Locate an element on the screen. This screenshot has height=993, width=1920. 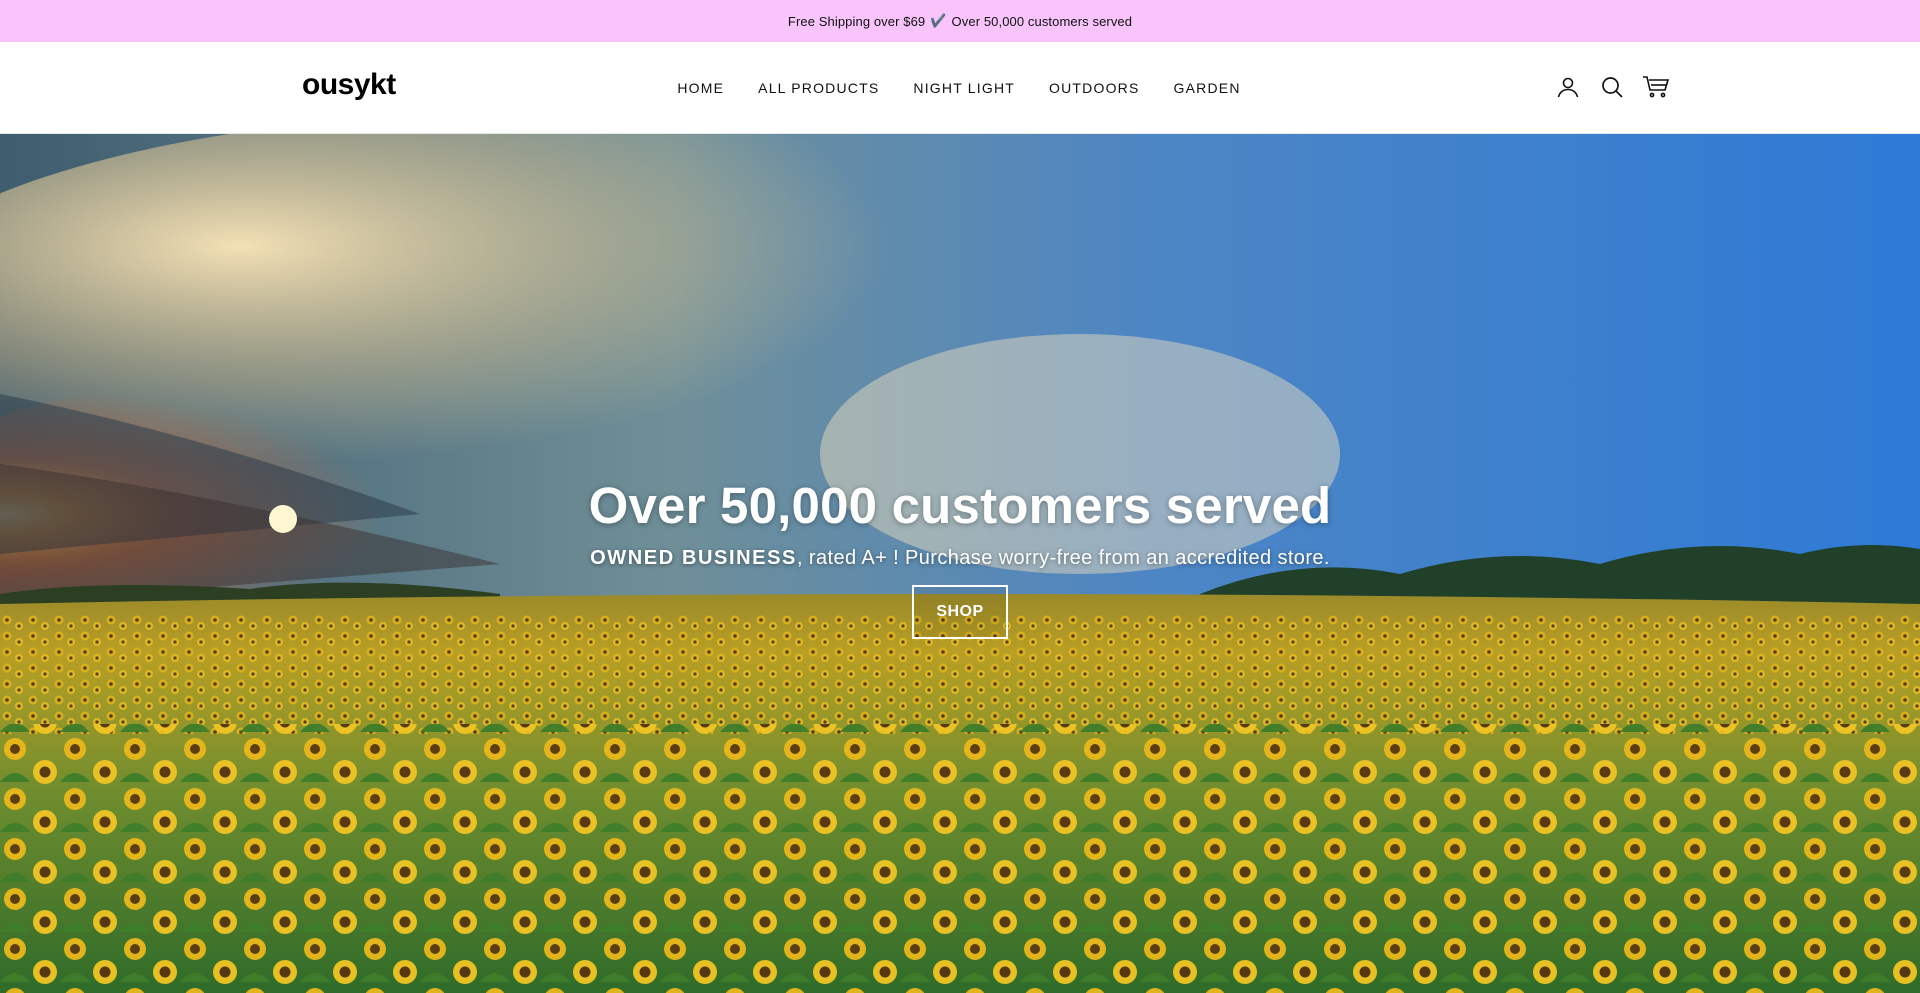
cart-icon is located at coordinates (1656, 87).